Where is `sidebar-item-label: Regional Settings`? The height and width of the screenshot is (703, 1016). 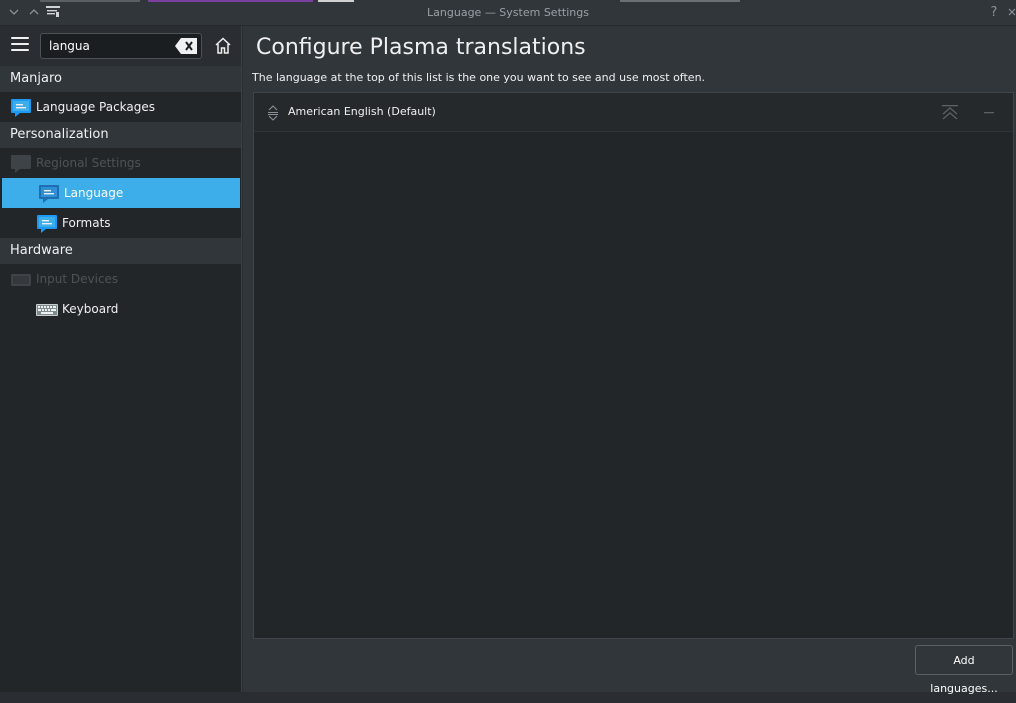
sidebar-item-label: Regional Settings is located at coordinates (88, 163).